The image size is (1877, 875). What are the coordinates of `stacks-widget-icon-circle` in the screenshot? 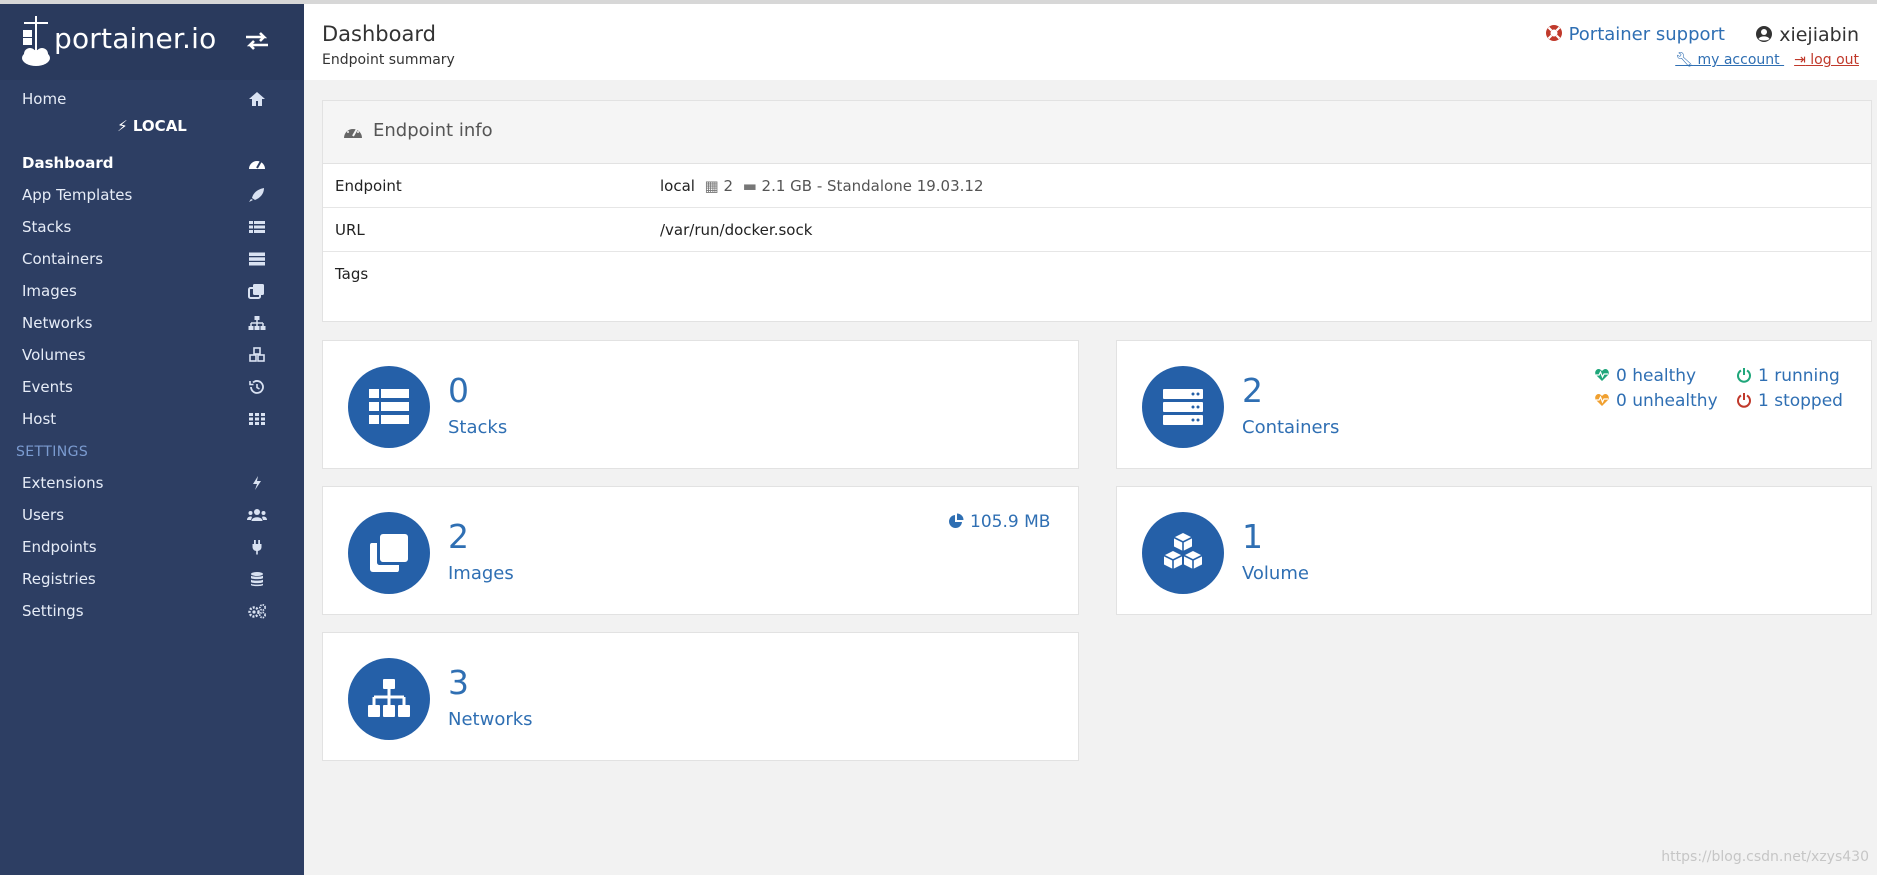 It's located at (389, 407).